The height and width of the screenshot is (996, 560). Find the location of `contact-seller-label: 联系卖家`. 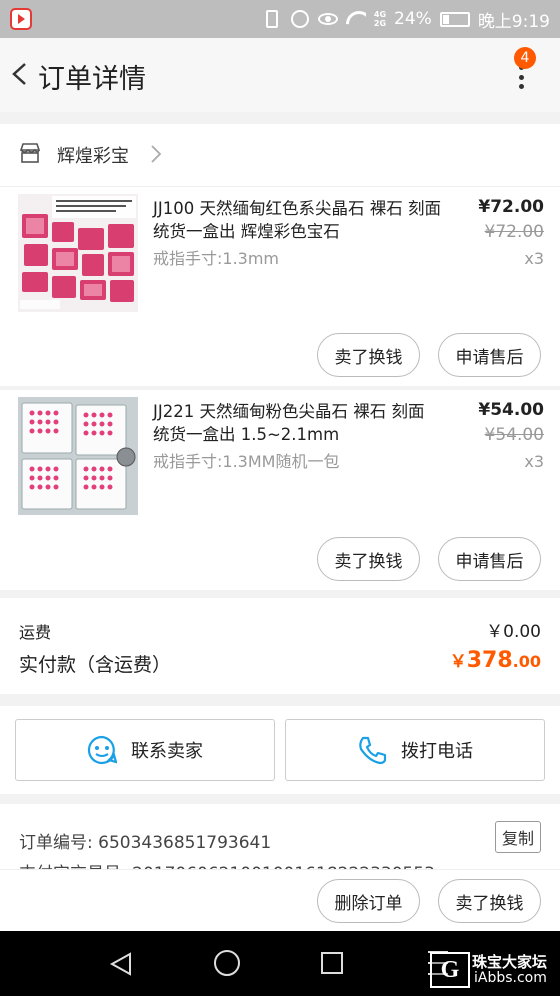

contact-seller-label: 联系卖家 is located at coordinates (167, 751).